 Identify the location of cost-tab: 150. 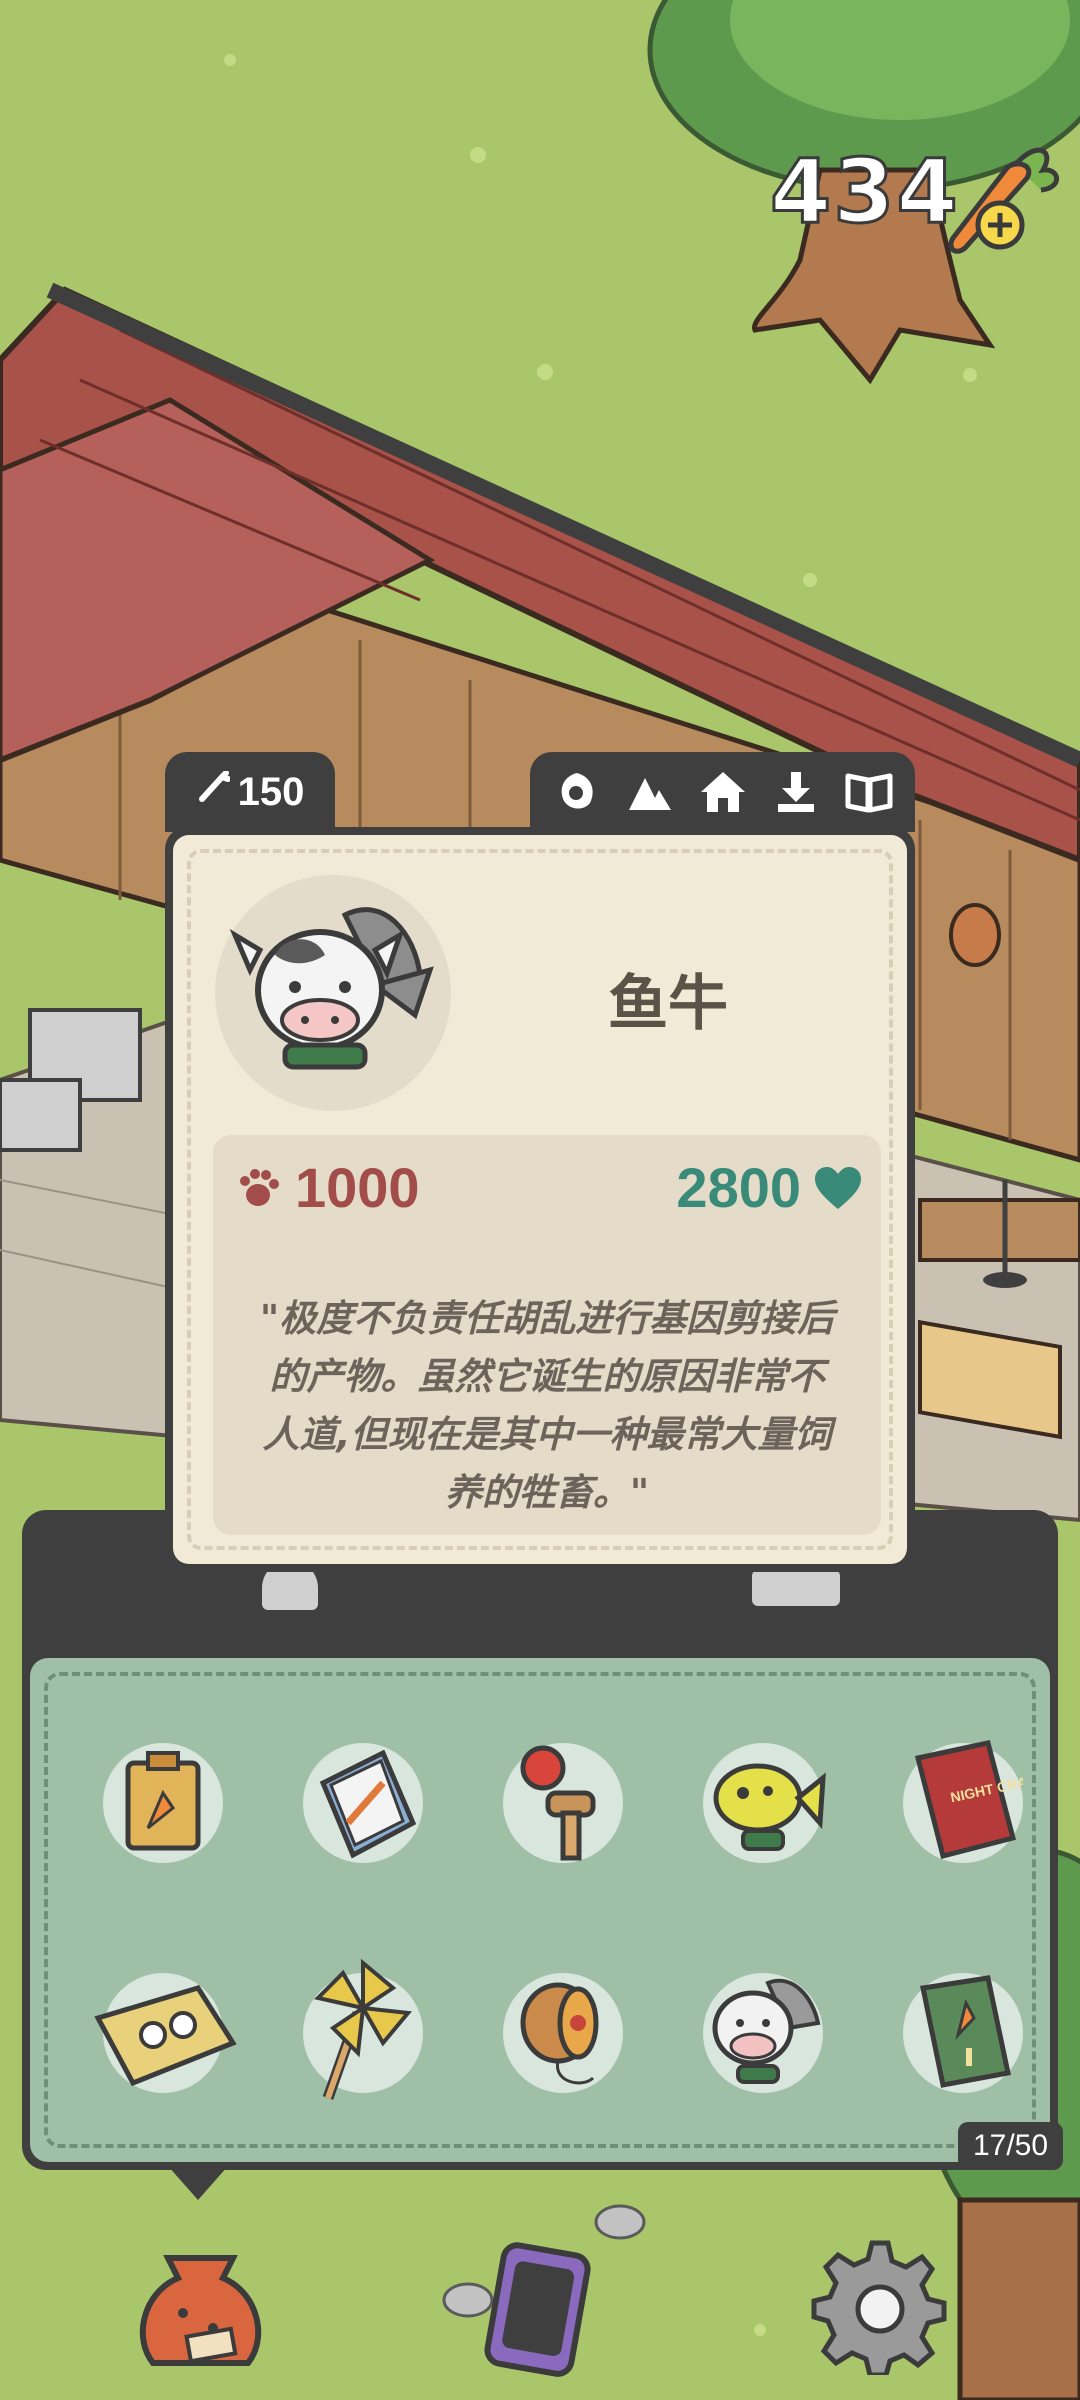
(250, 792).